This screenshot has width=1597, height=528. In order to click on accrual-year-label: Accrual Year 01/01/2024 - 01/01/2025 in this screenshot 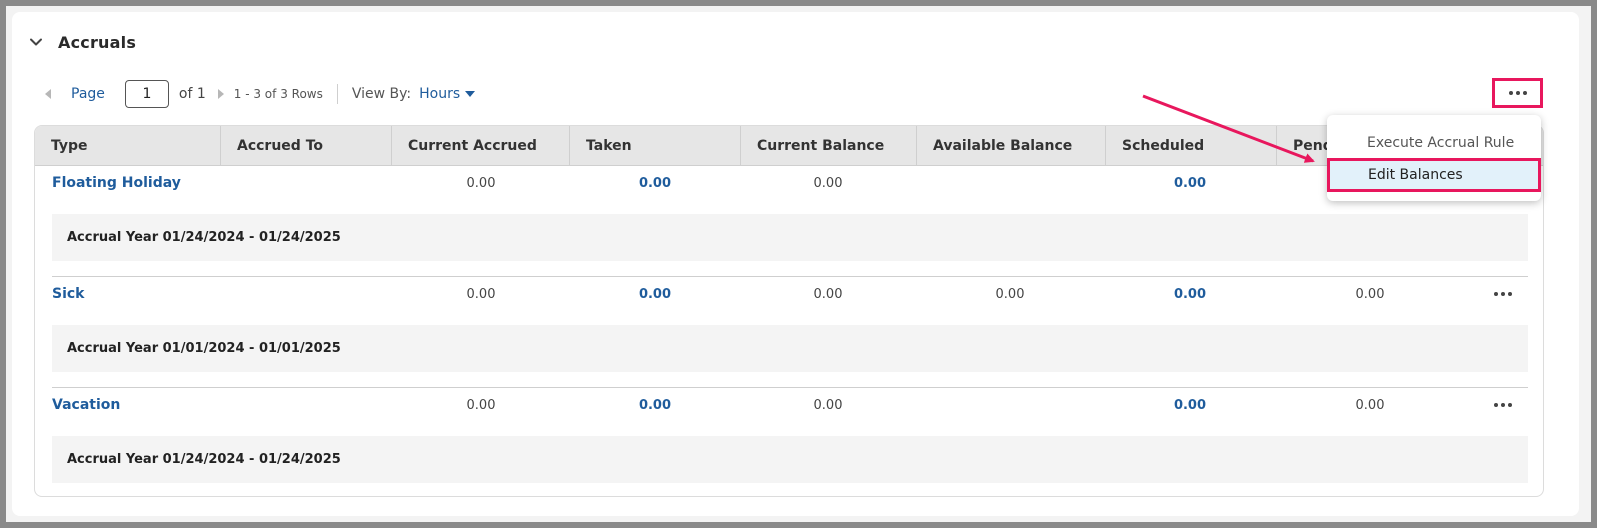, I will do `click(204, 348)`.